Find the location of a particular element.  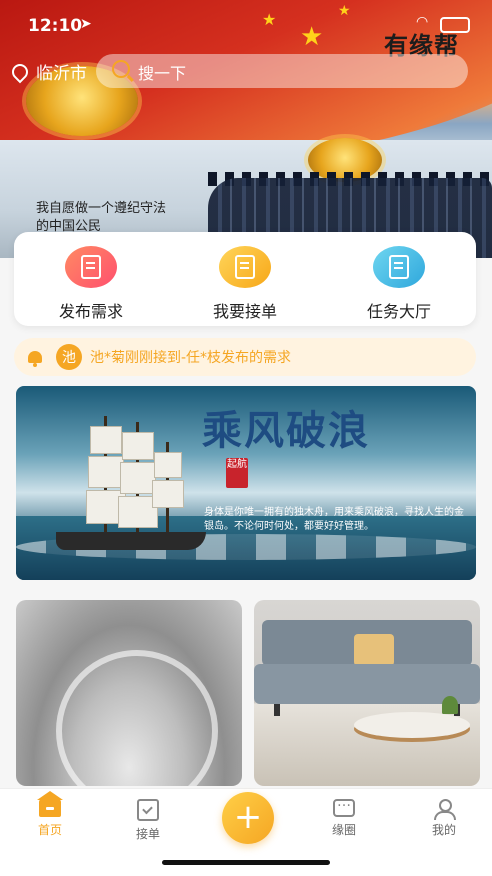

plant is located at coordinates (450, 705).